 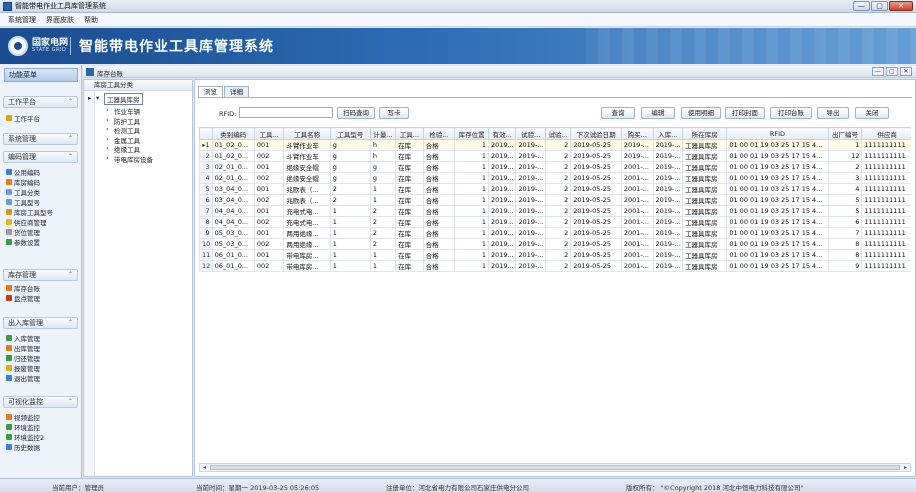 What do you see at coordinates (872, 113) in the screenshot?
I see `close-ledger-button: 关闭` at bounding box center [872, 113].